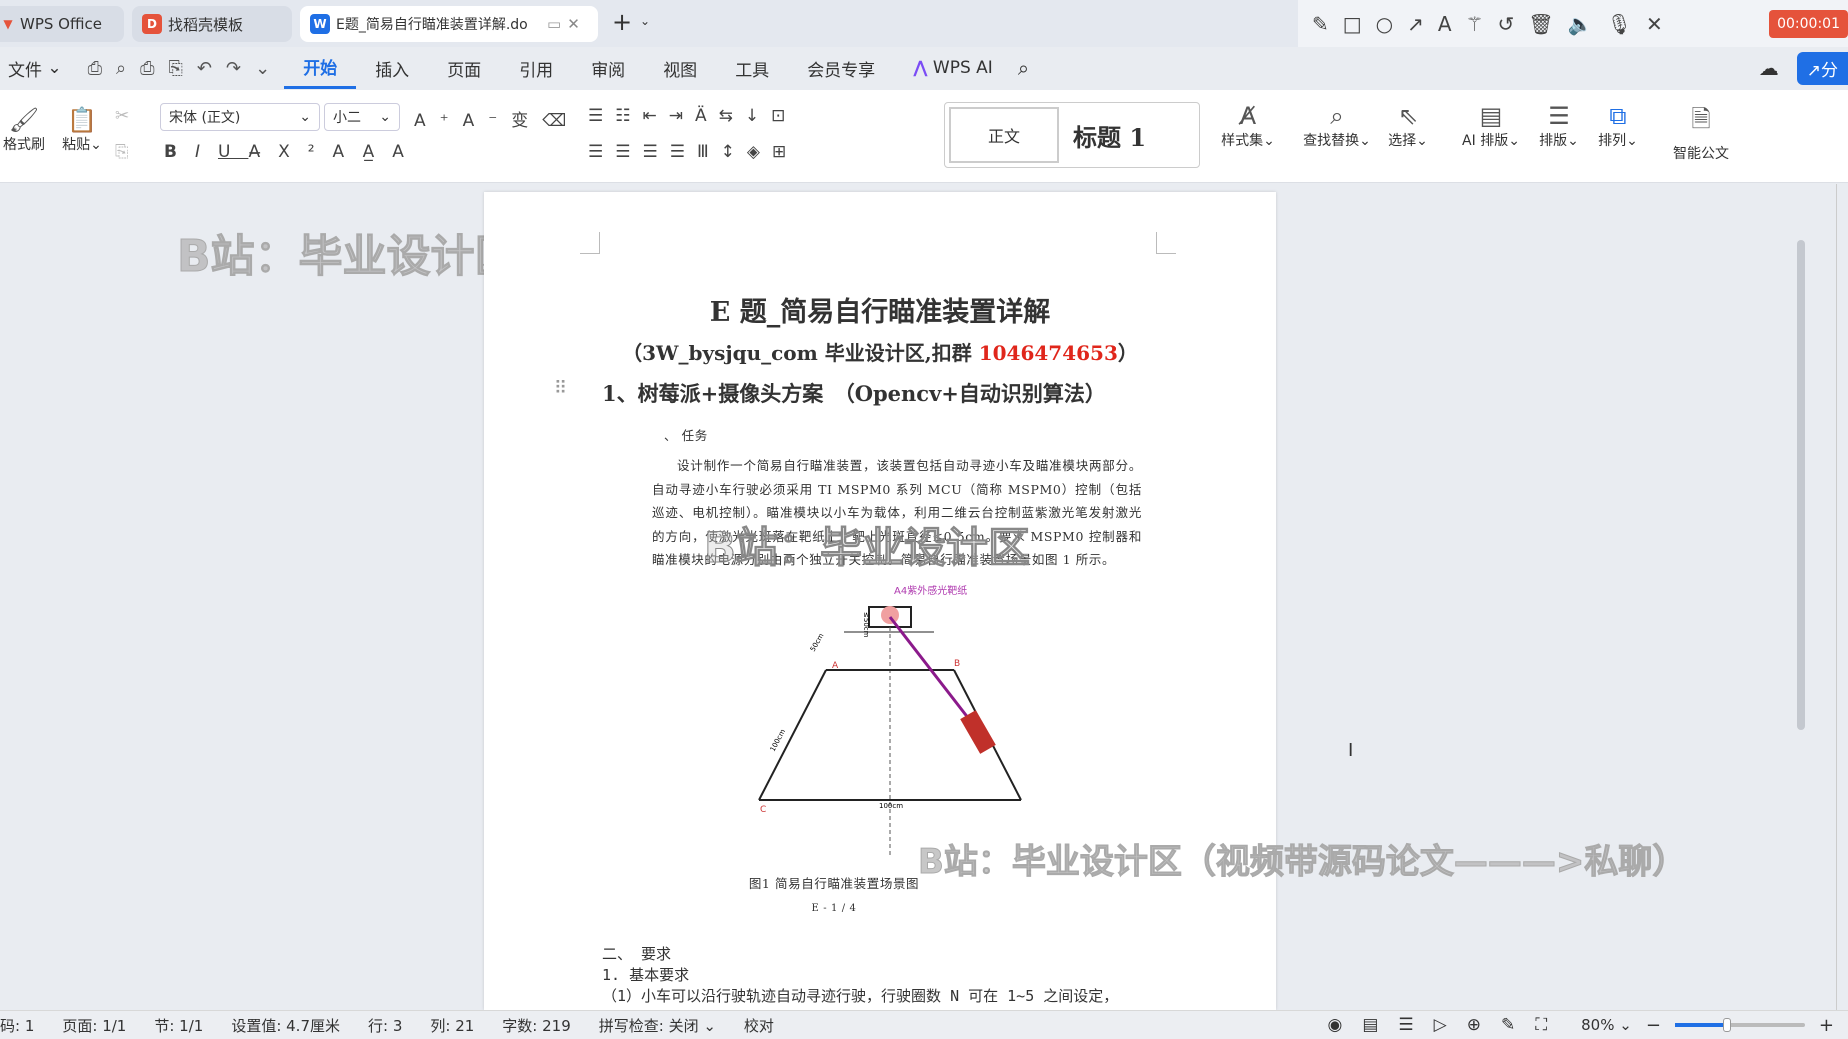 The width and height of the screenshot is (1848, 1039). Describe the element at coordinates (385, 1025) in the screenshot. I see `status-row: 行: 3` at that location.